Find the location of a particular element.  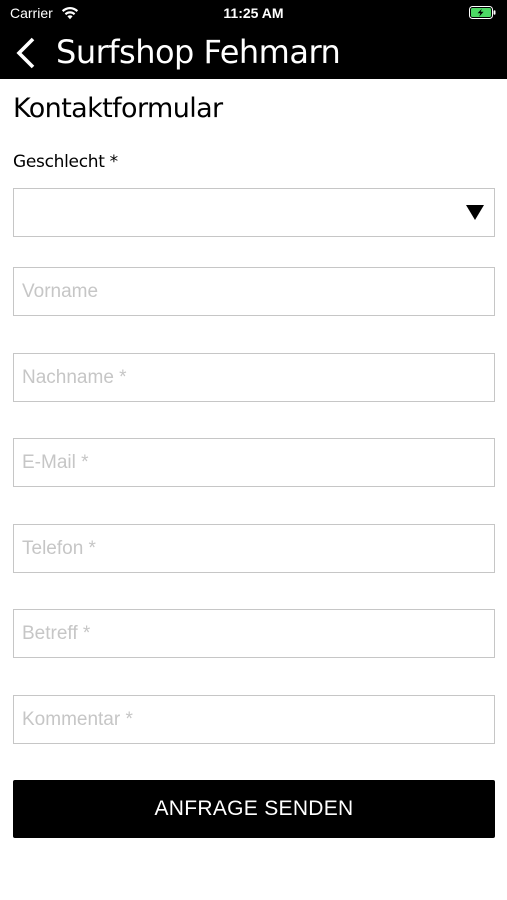

comment-input is located at coordinates (254, 719).